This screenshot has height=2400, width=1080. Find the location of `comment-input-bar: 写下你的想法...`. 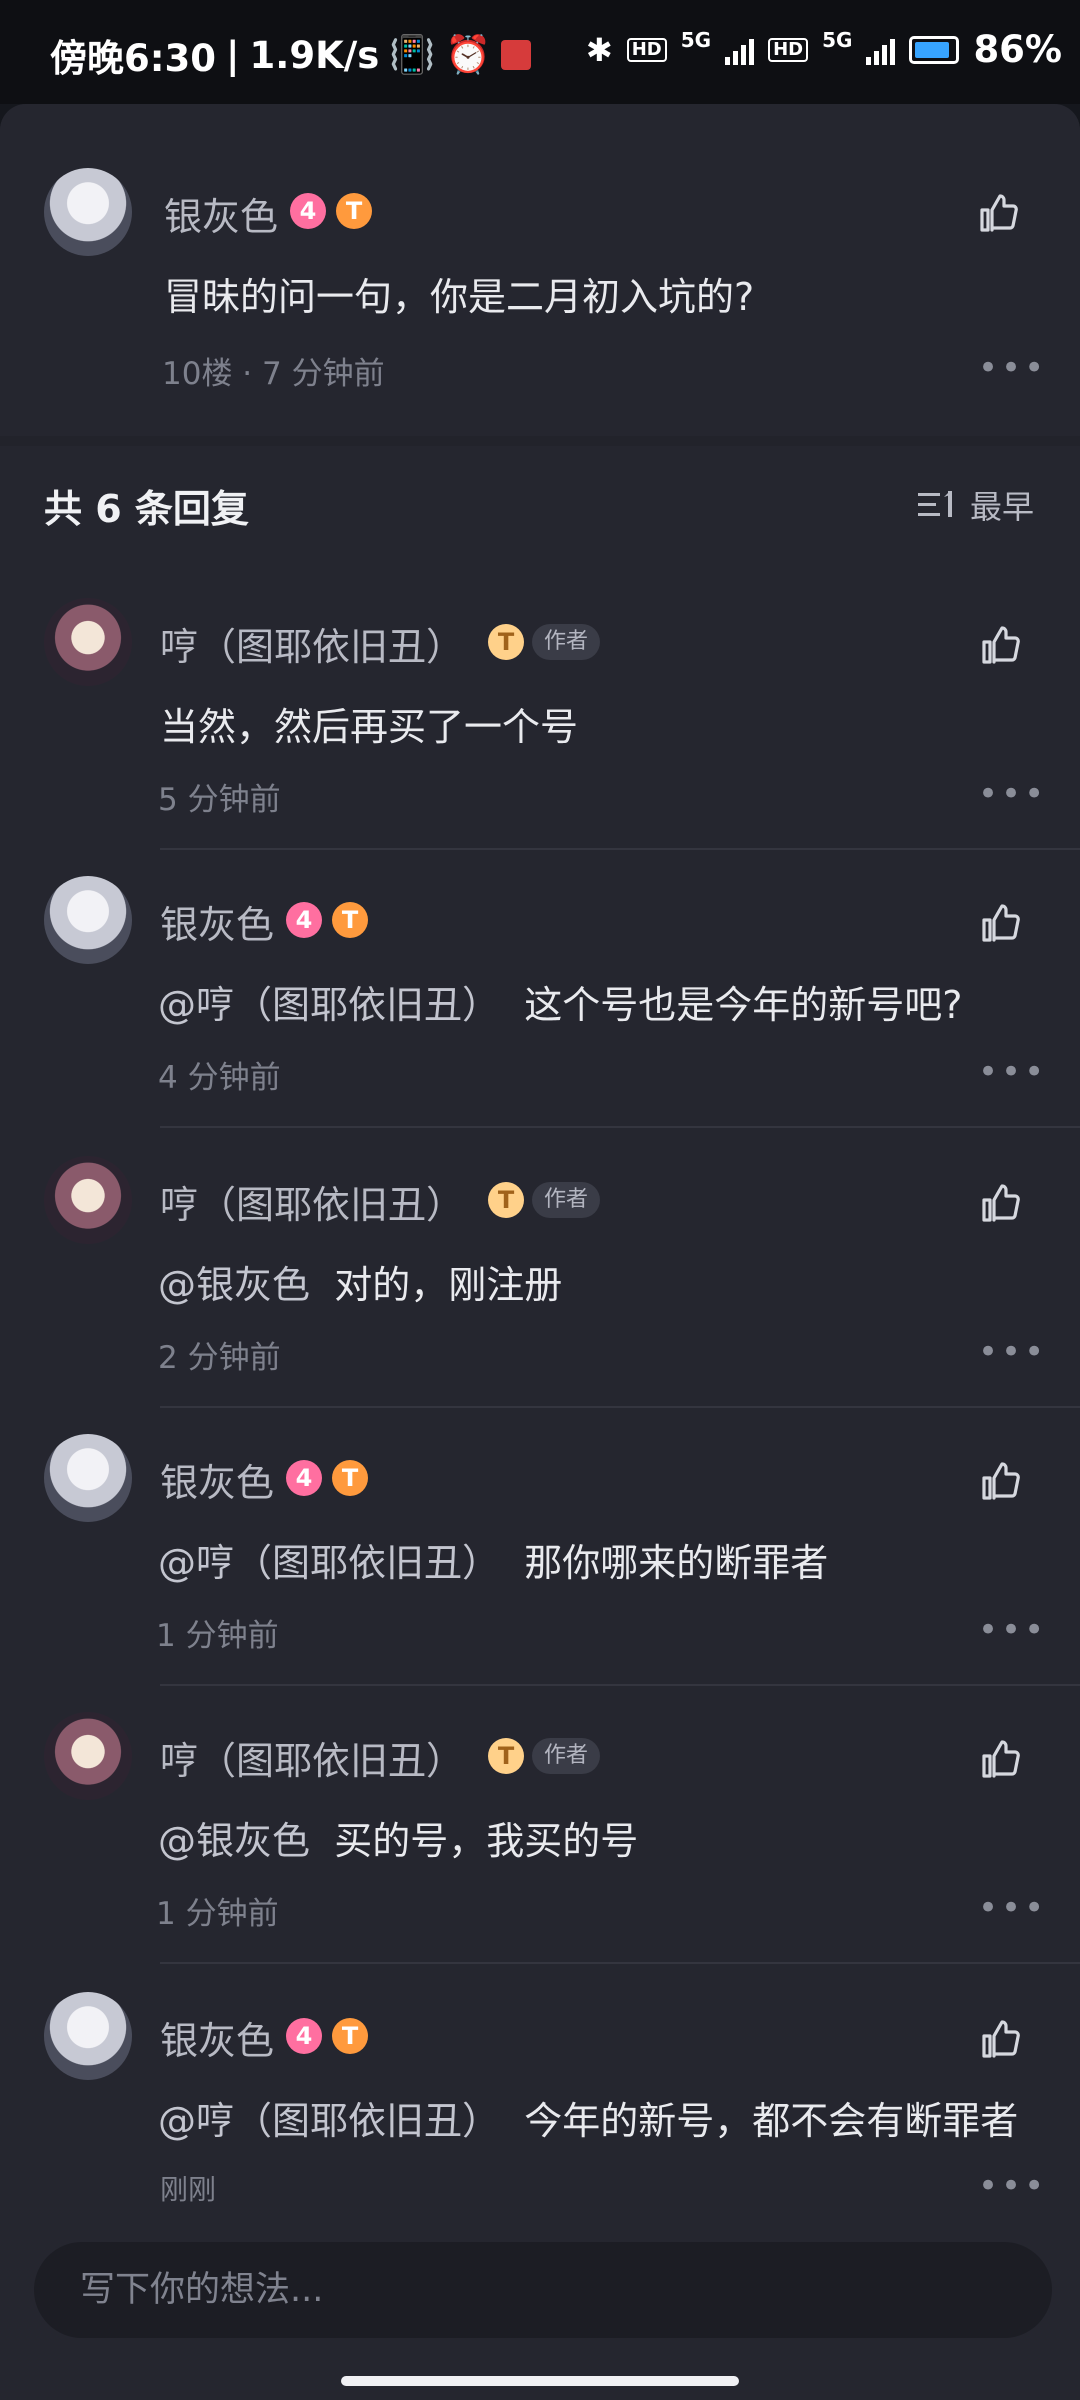

comment-input-bar: 写下你的想法... is located at coordinates (540, 2305).